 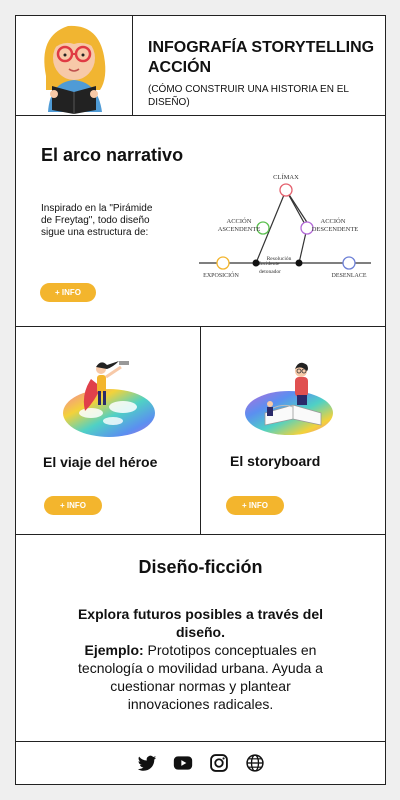 What do you see at coordinates (223, 263) in the screenshot?
I see `exposition-node` at bounding box center [223, 263].